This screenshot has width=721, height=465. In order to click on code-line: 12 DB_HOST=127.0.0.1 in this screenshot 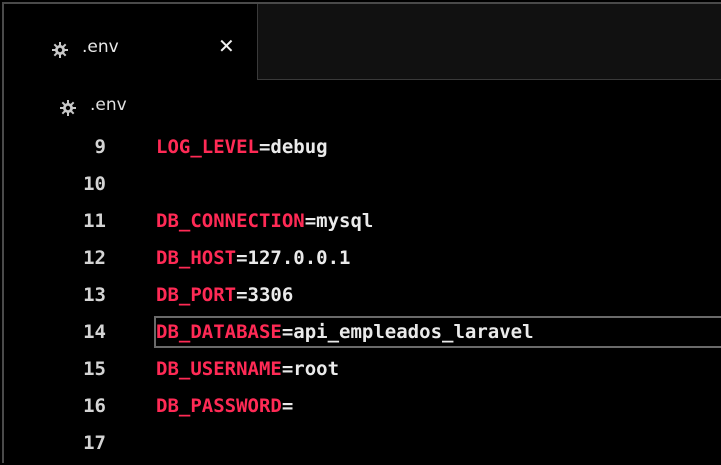, I will do `click(362, 259)`.